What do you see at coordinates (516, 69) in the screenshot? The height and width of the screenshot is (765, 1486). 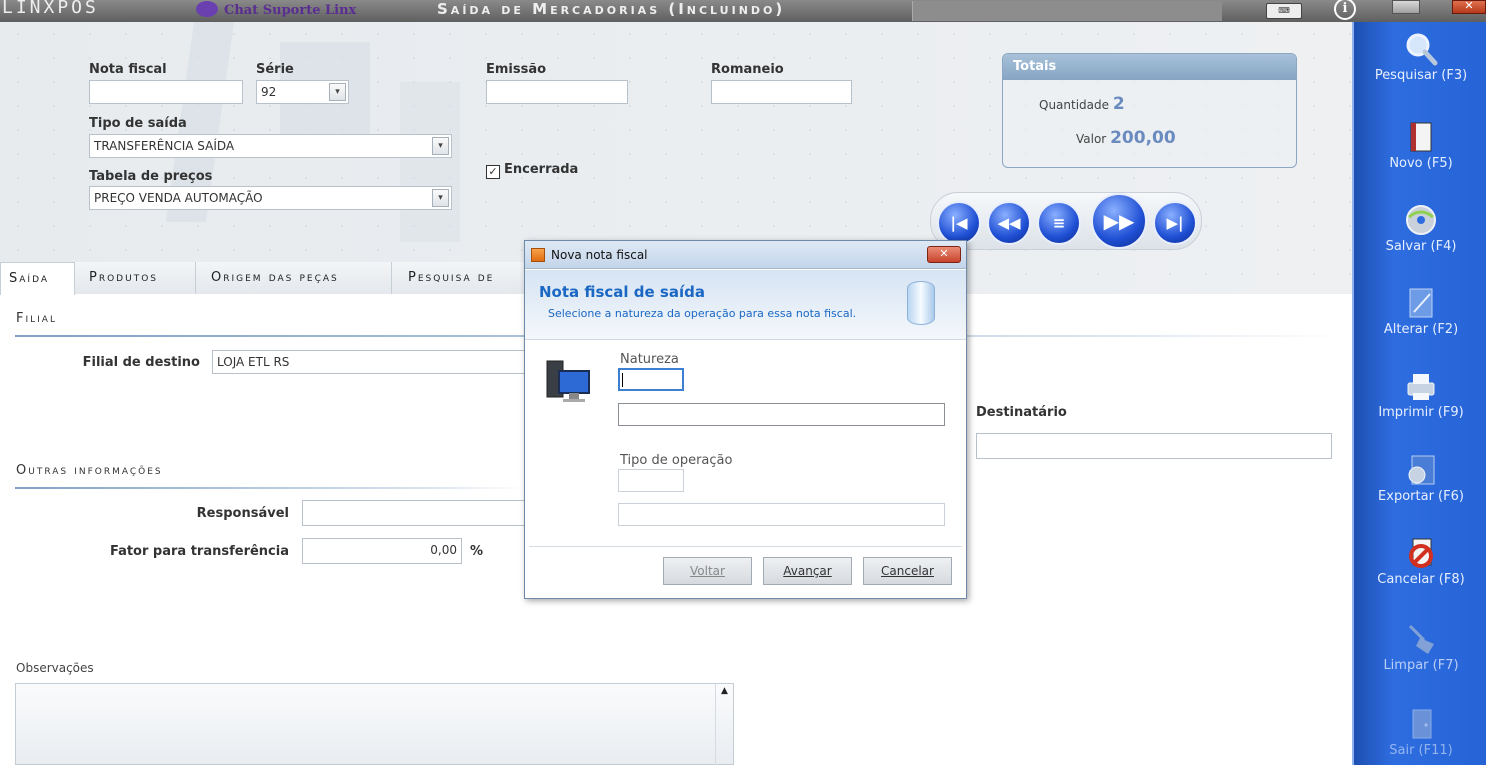 I see `emissao-label: Emissão` at bounding box center [516, 69].